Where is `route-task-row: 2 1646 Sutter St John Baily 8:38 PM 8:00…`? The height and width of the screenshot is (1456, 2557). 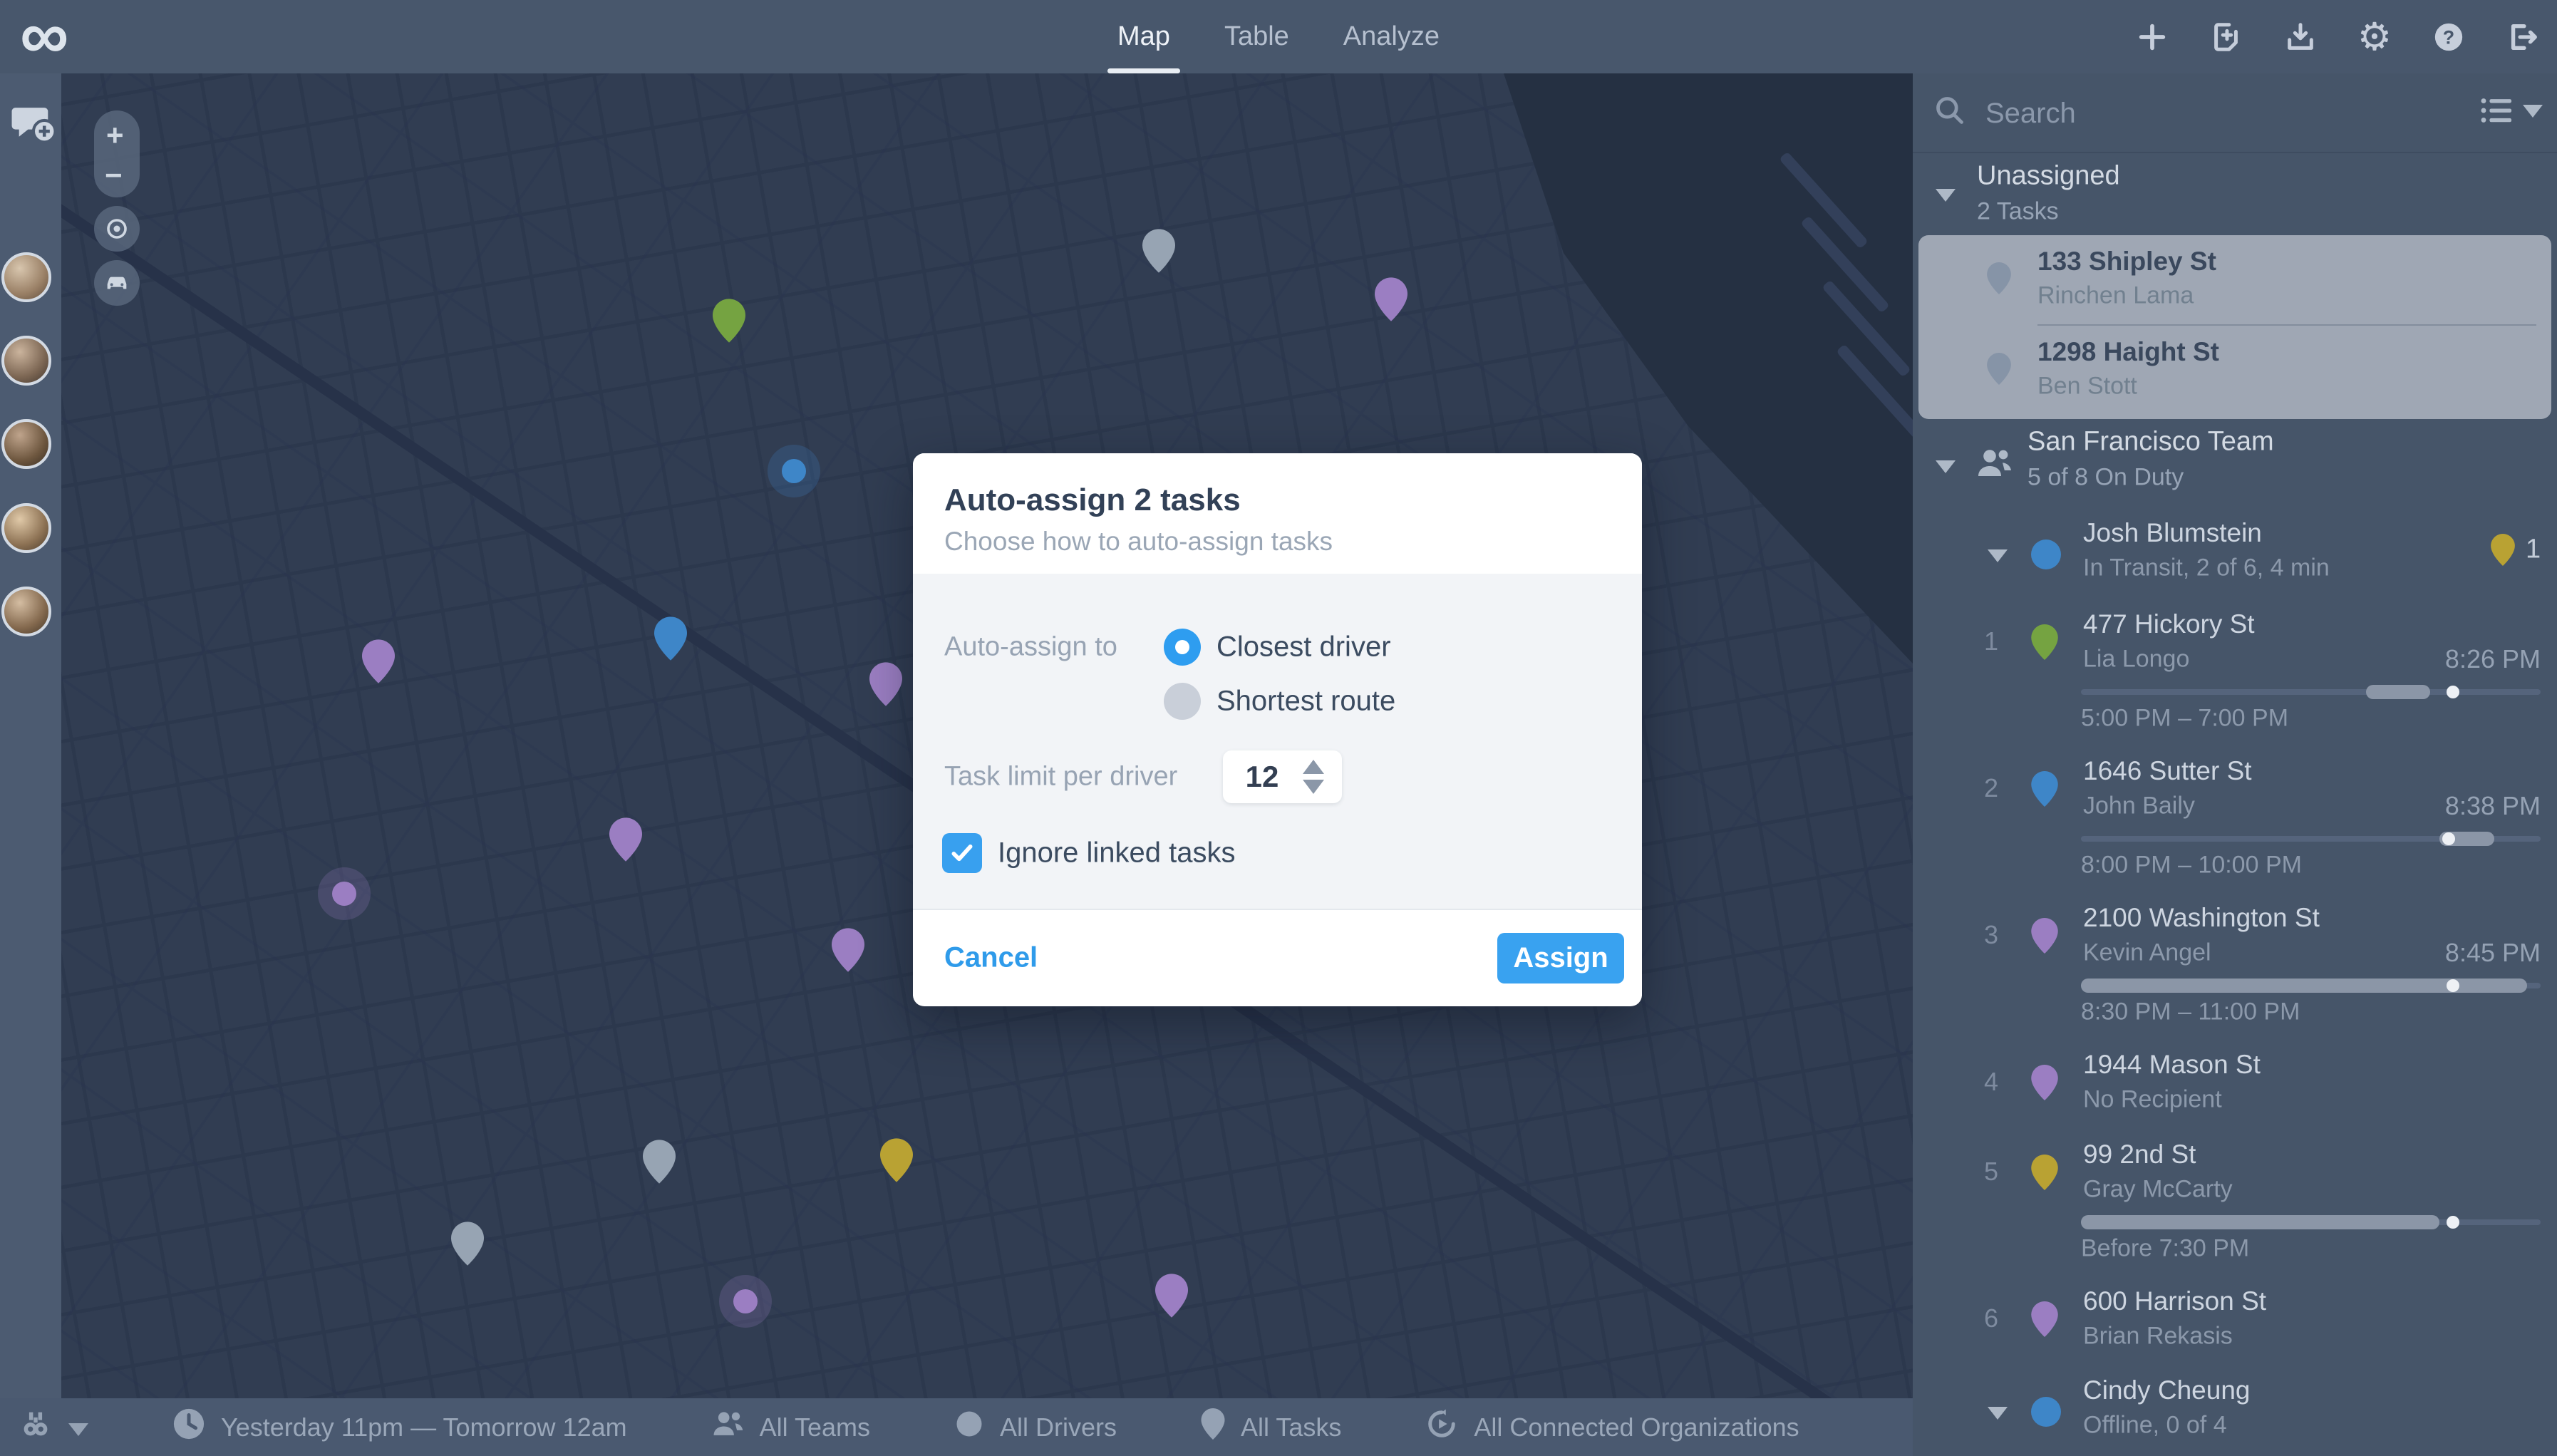
route-task-row: 2 1646 Sutter St John Baily 8:38 PM 8:00… is located at coordinates (2235, 818).